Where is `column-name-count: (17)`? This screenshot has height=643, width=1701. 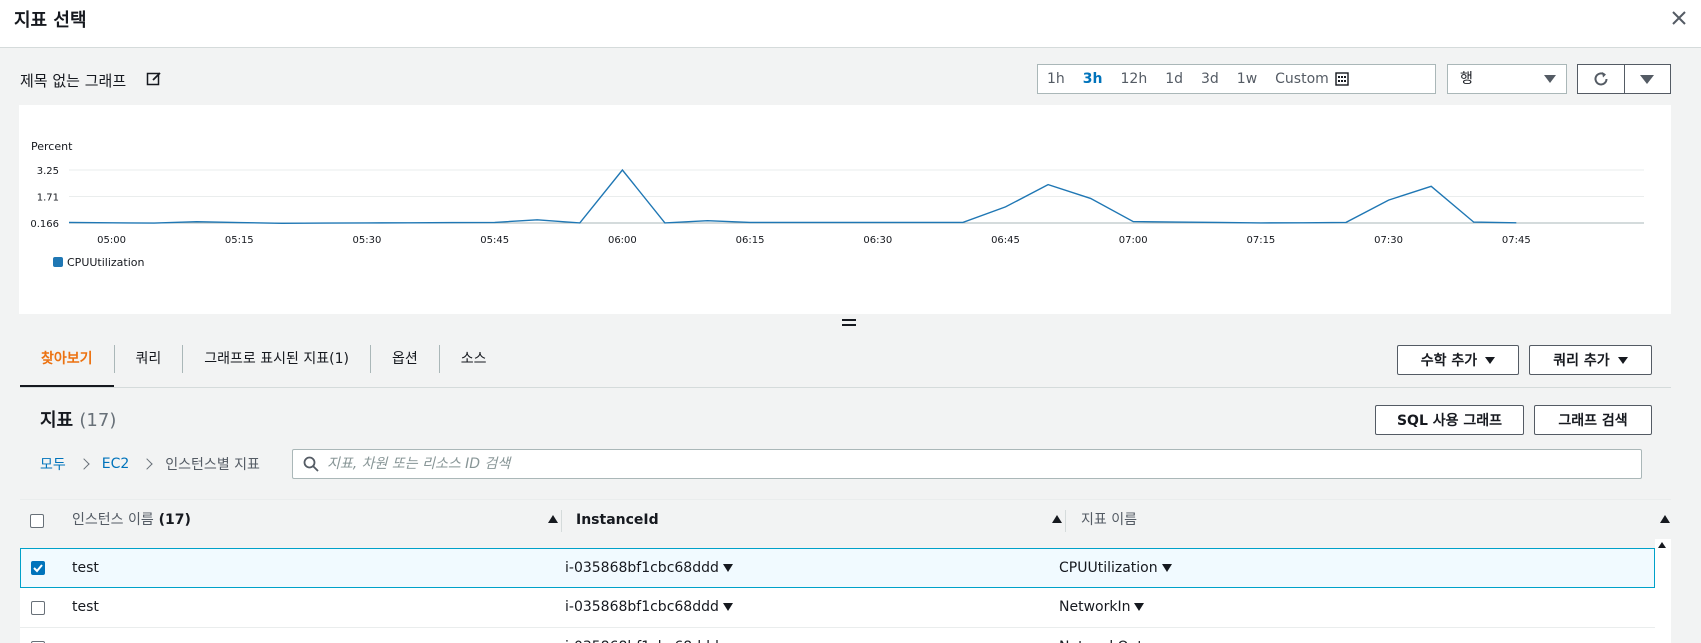 column-name-count: (17) is located at coordinates (174, 520).